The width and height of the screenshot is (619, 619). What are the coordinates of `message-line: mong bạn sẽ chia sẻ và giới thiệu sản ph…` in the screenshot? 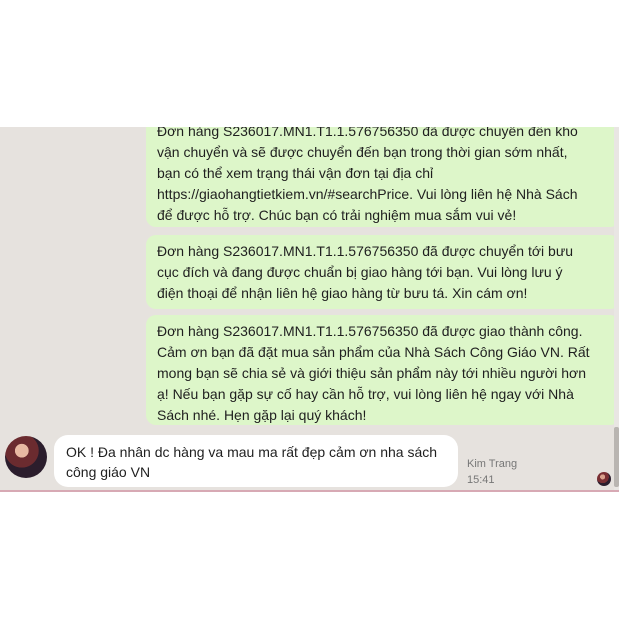 It's located at (372, 373).